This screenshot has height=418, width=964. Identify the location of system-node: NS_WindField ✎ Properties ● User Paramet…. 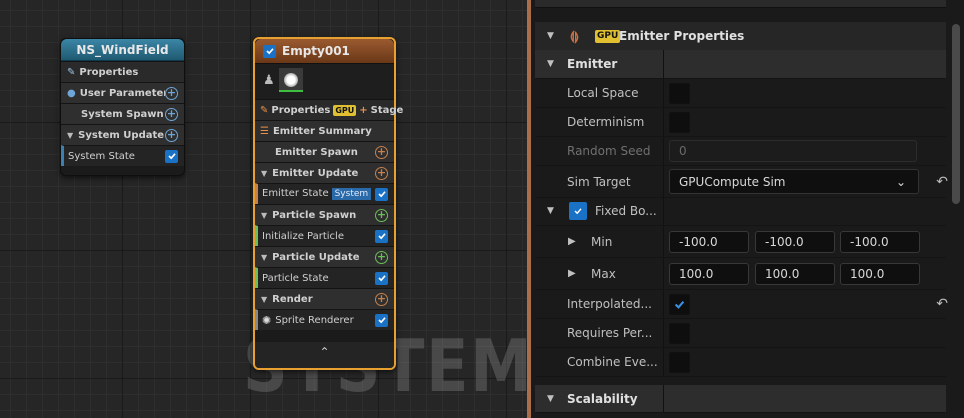
(122, 107).